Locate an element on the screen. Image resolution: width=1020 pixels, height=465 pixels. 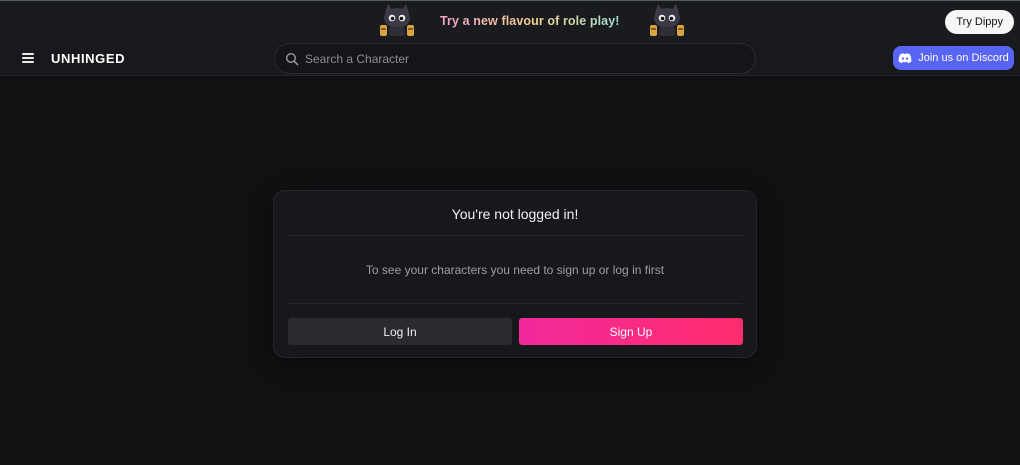
card-title: You're not logged in! is located at coordinates (515, 214).